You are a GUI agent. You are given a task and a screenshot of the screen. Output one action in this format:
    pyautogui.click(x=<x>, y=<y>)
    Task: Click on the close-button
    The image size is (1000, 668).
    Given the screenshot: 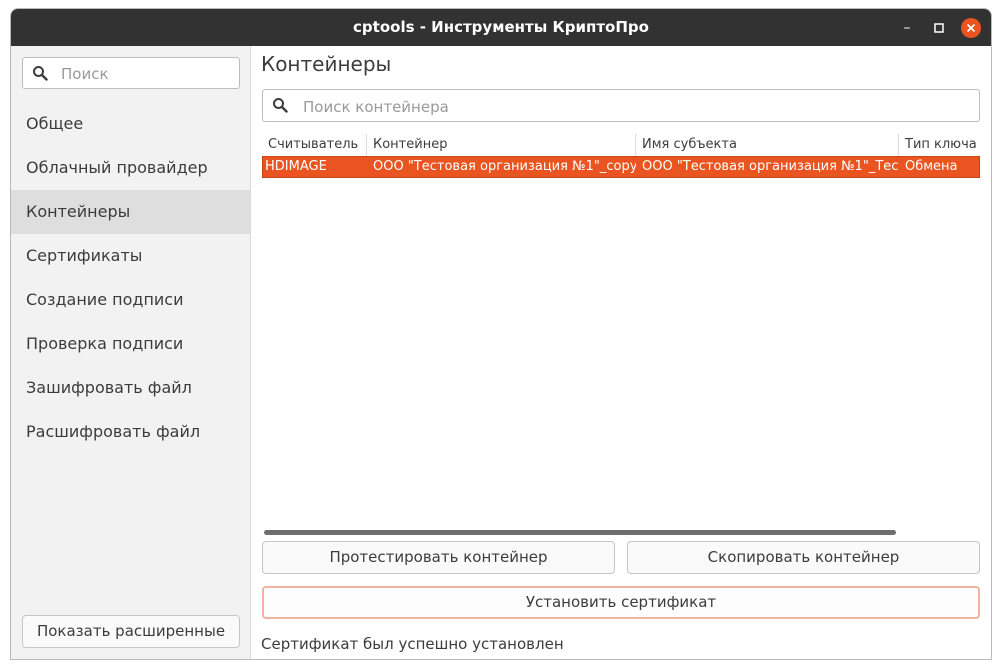 What is the action you would take?
    pyautogui.click(x=971, y=28)
    